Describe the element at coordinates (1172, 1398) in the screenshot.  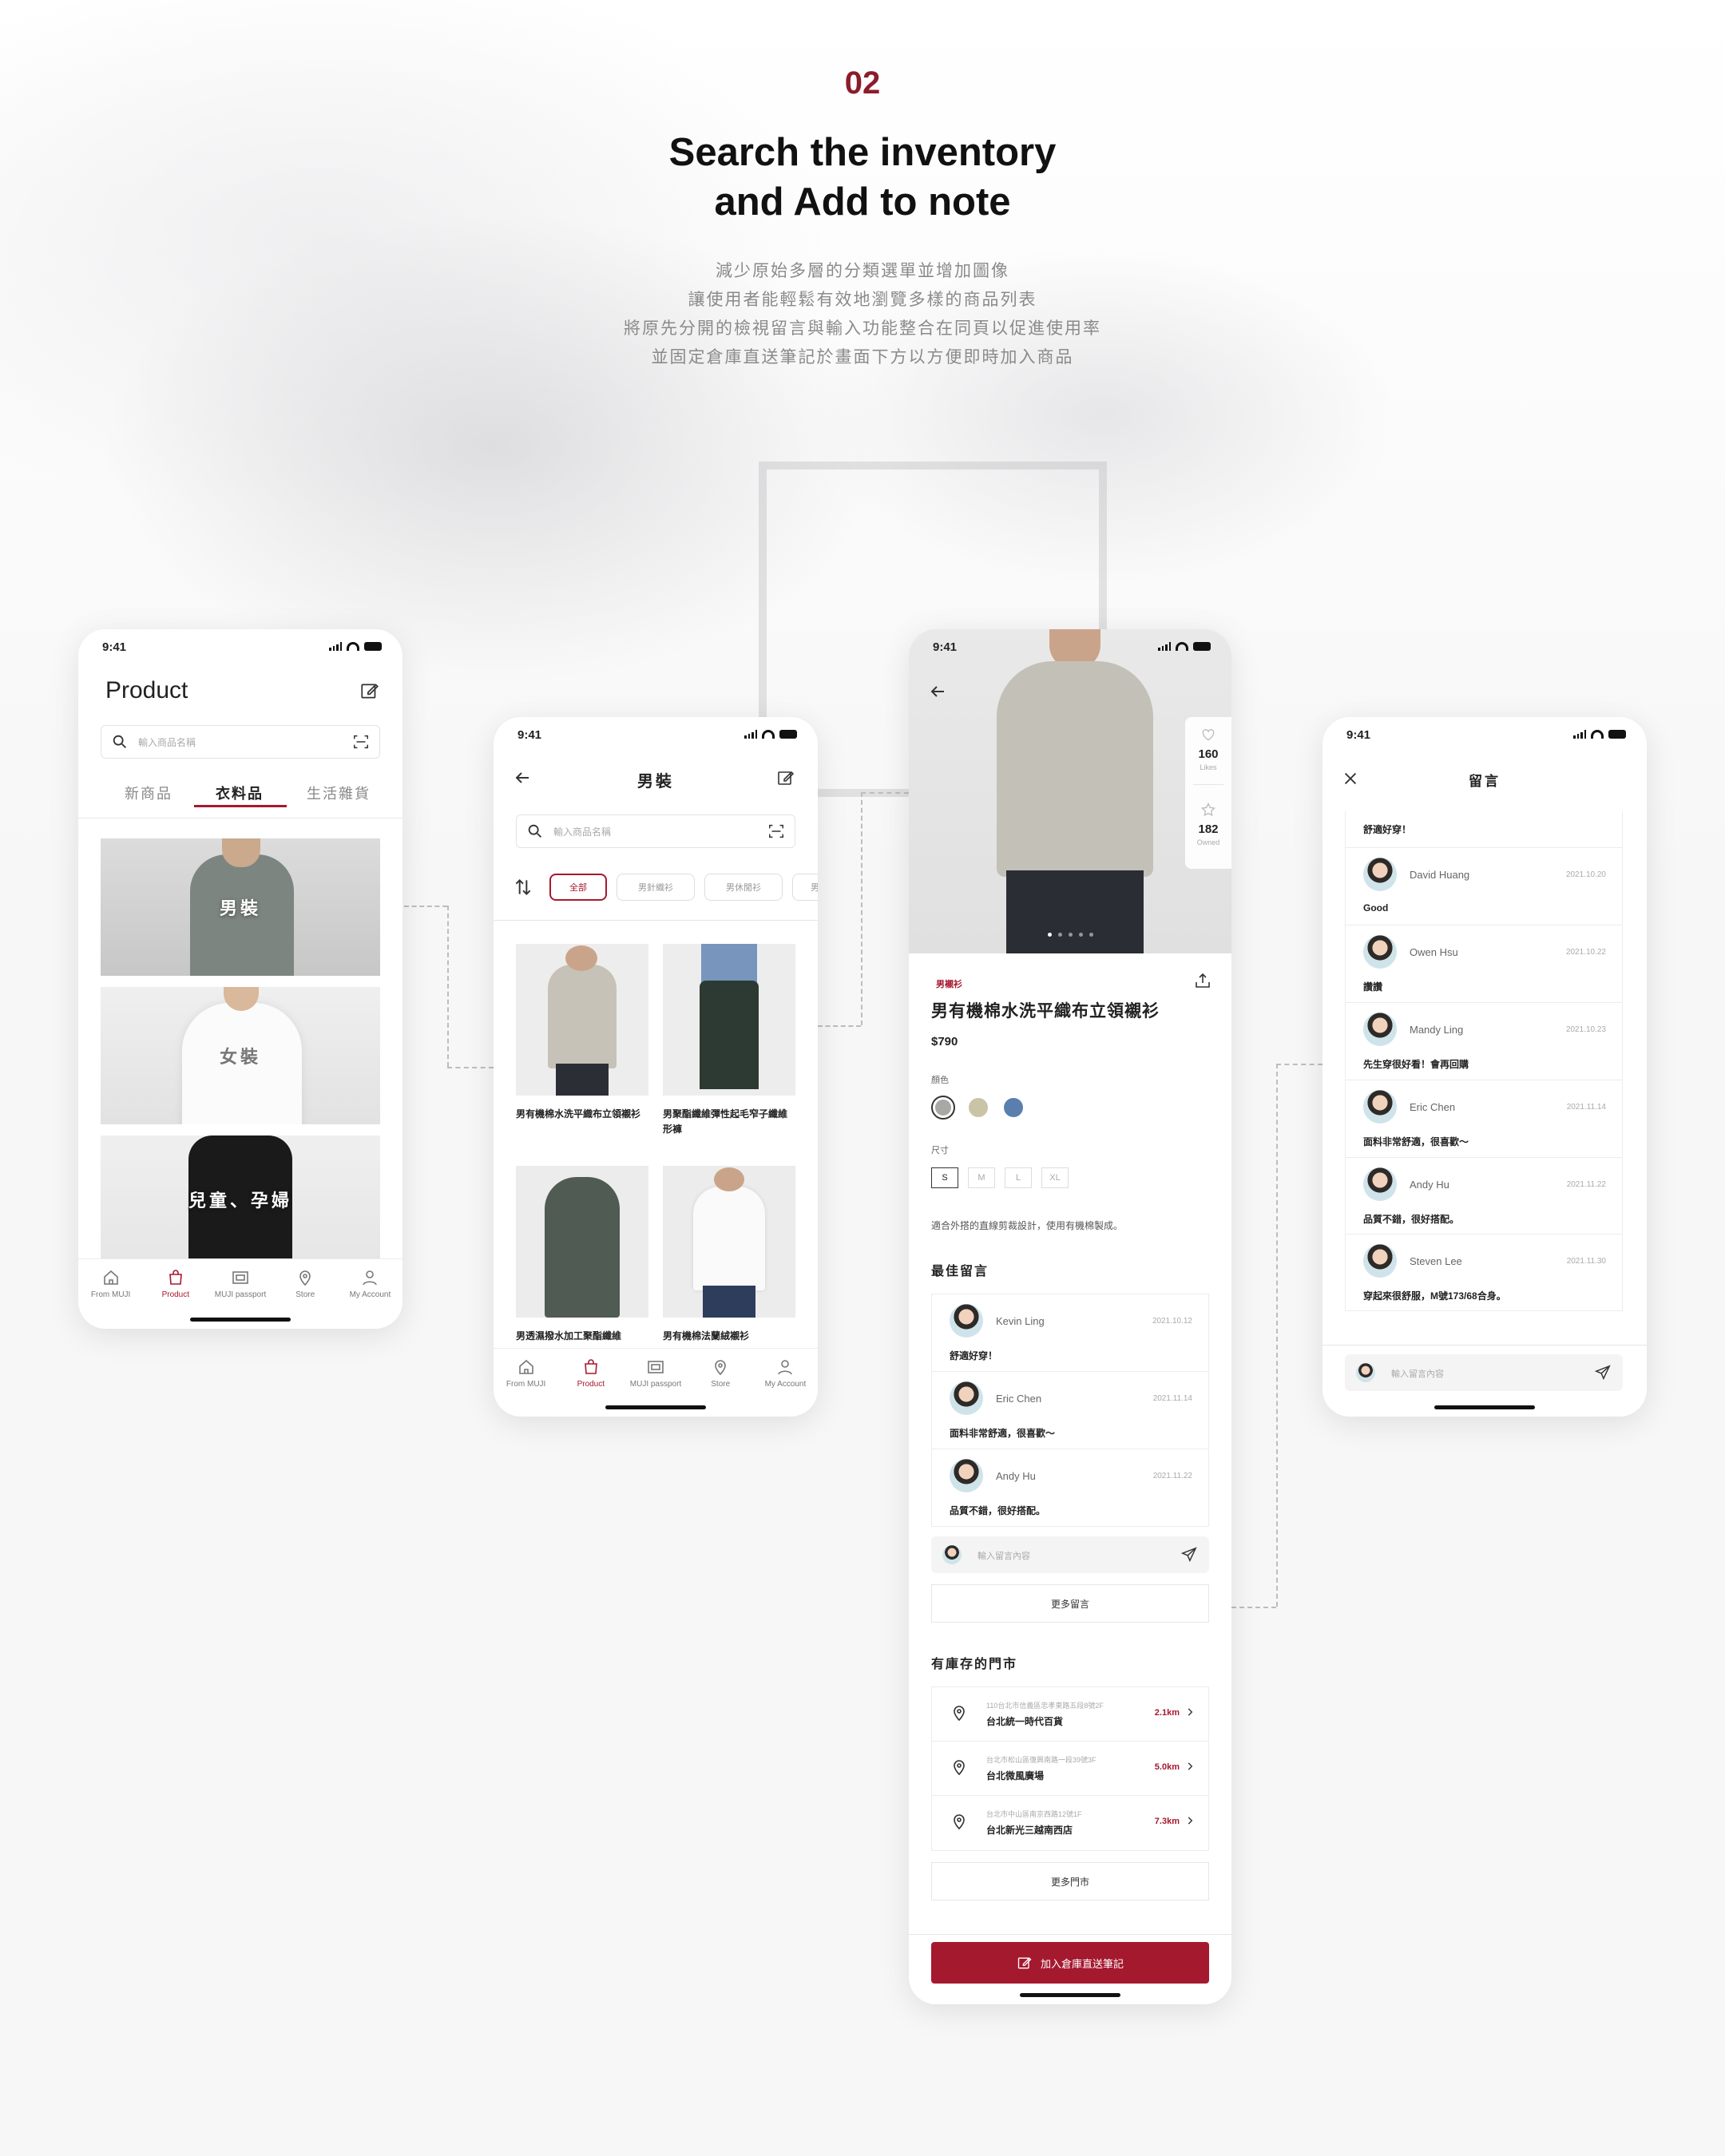
I see `comment-date: 2021.11.14` at that location.